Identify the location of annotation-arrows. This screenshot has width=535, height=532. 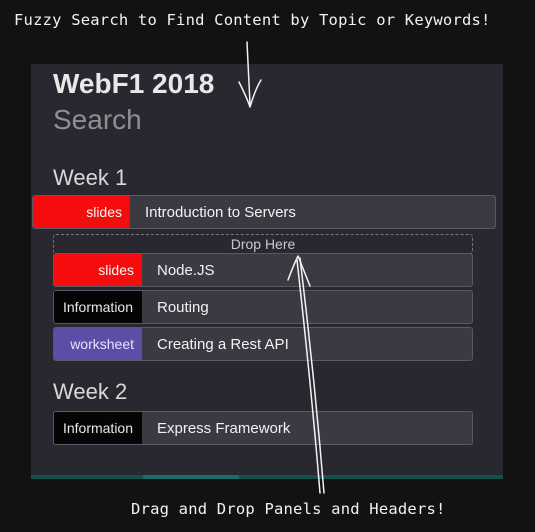
(281, 267).